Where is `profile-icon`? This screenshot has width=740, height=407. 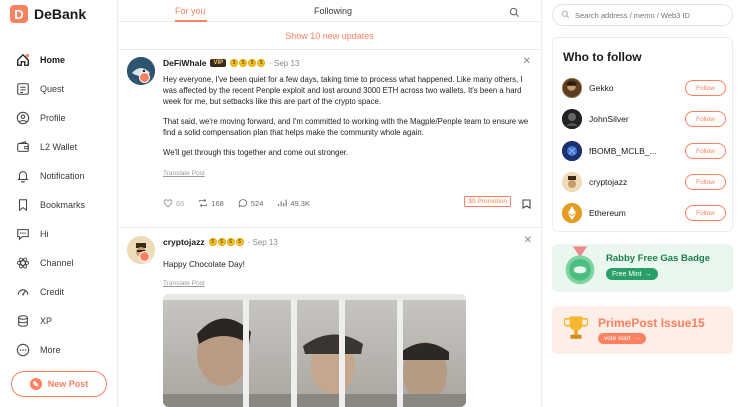
profile-icon is located at coordinates (23, 118).